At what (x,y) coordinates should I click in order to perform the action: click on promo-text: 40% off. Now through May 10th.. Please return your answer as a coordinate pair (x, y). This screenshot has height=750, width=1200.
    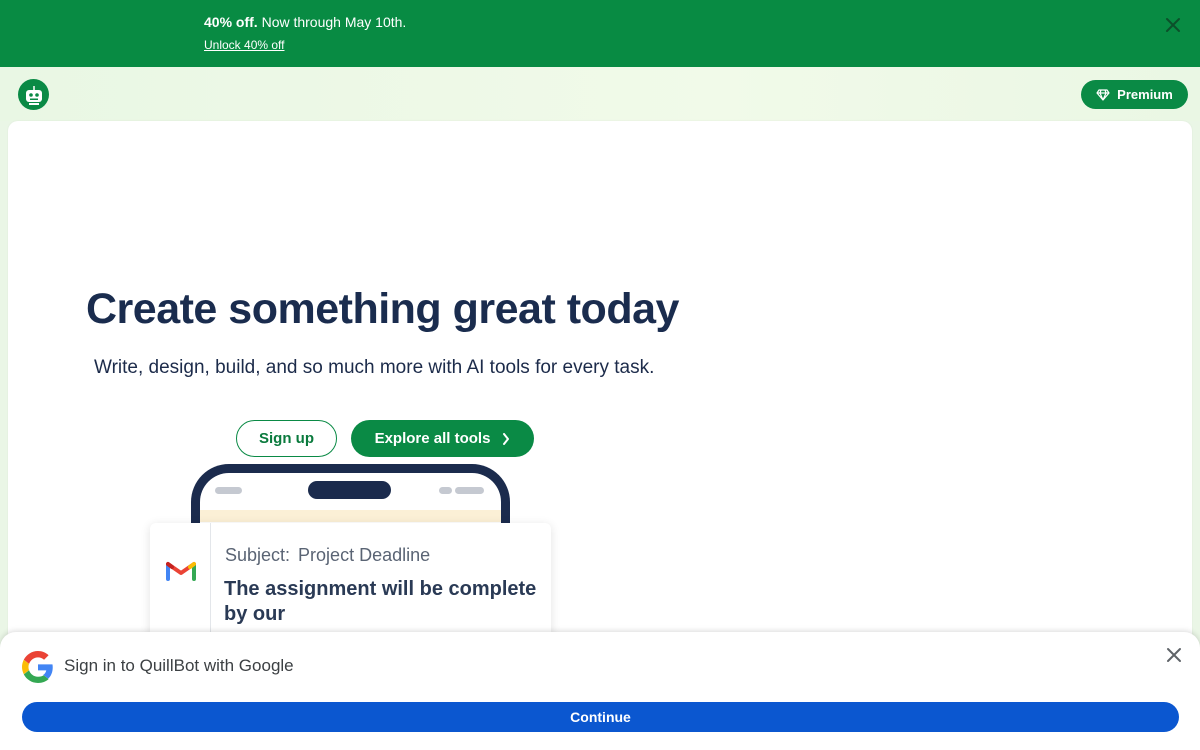
    Looking at the image, I should click on (305, 22).